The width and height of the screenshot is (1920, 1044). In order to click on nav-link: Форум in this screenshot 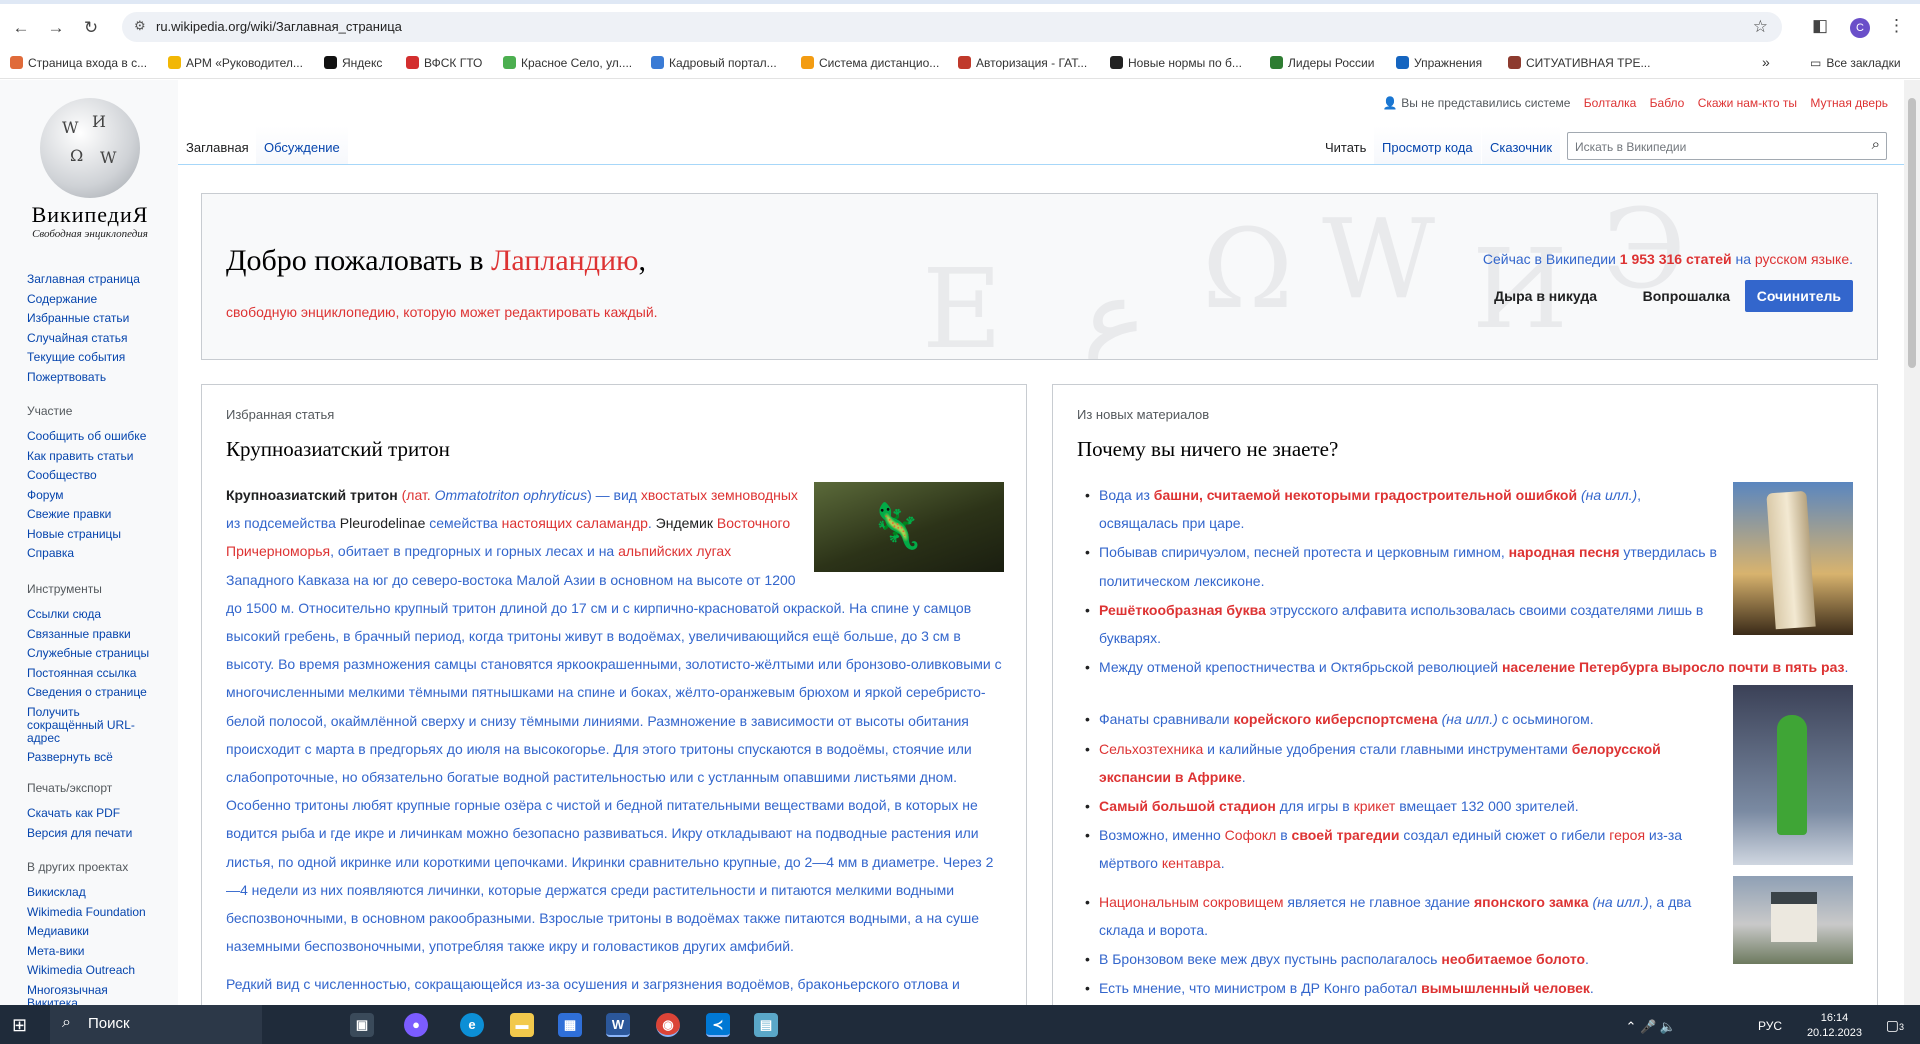, I will do `click(102, 496)`.